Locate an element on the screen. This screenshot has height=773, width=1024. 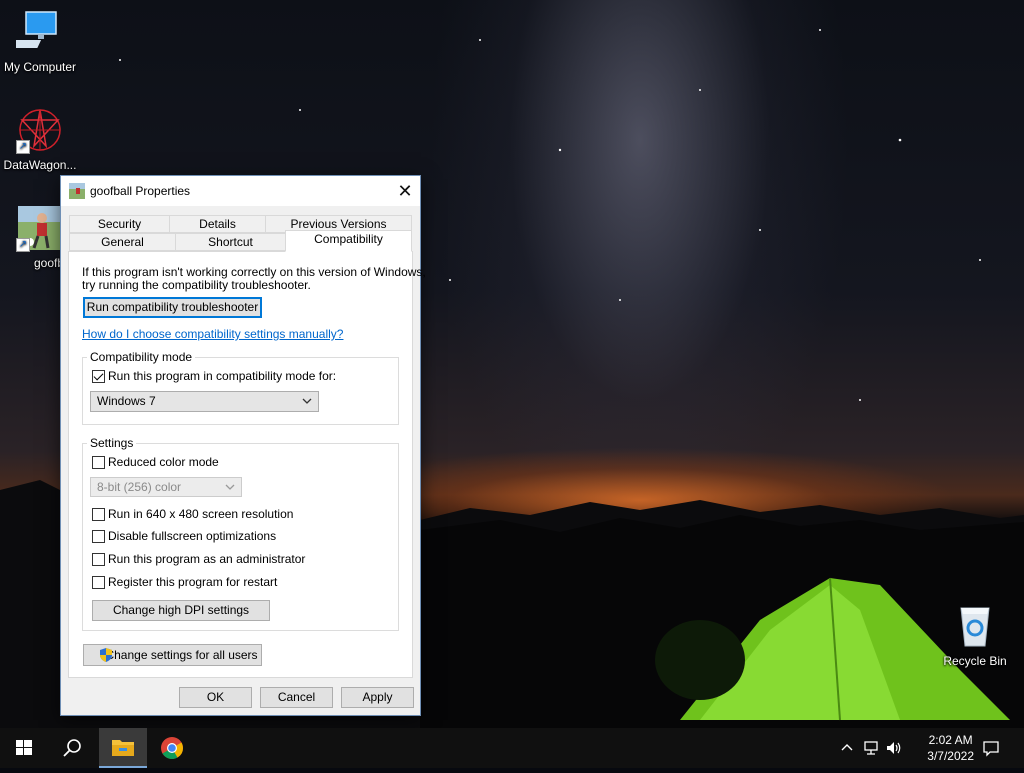
compatibility-mode-checkbox is located at coordinates (98, 376).